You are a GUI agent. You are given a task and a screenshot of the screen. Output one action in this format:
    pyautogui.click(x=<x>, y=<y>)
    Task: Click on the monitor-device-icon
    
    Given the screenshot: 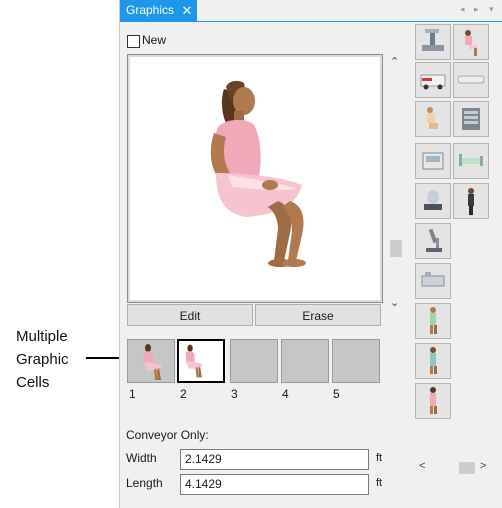 What is the action you would take?
    pyautogui.click(x=433, y=161)
    